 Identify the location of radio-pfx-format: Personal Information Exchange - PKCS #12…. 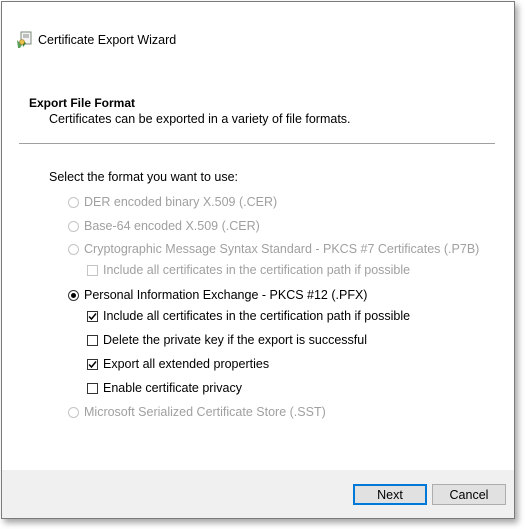
(217, 295).